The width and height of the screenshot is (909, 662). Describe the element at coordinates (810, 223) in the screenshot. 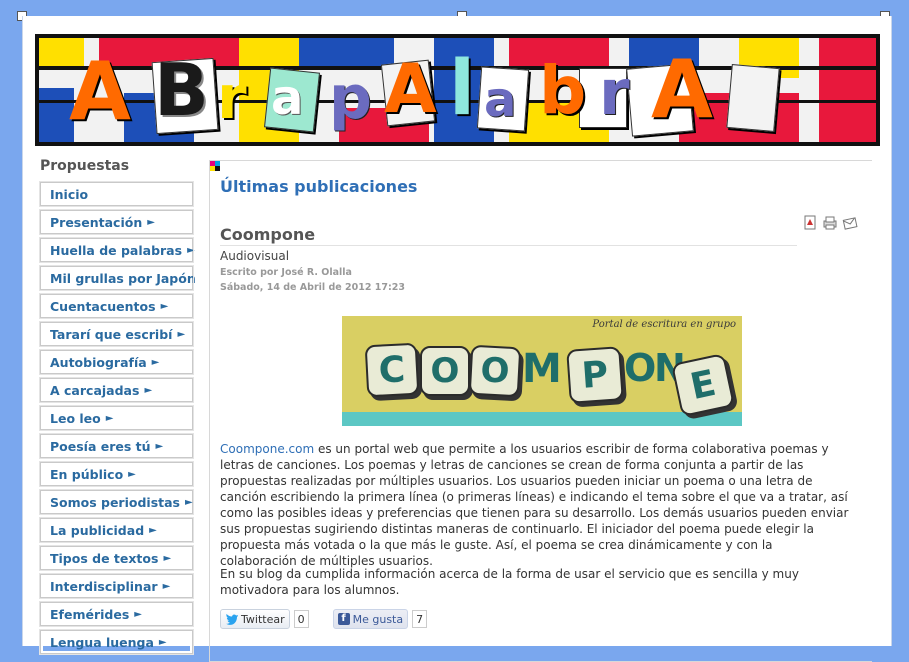

I see `pdf-icon` at that location.